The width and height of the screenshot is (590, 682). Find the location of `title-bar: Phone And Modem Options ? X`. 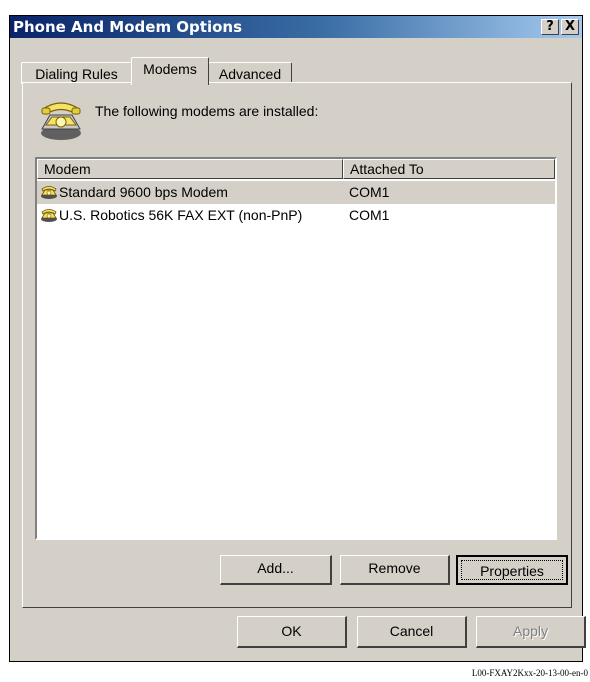

title-bar: Phone And Modem Options ? X is located at coordinates (296, 27).